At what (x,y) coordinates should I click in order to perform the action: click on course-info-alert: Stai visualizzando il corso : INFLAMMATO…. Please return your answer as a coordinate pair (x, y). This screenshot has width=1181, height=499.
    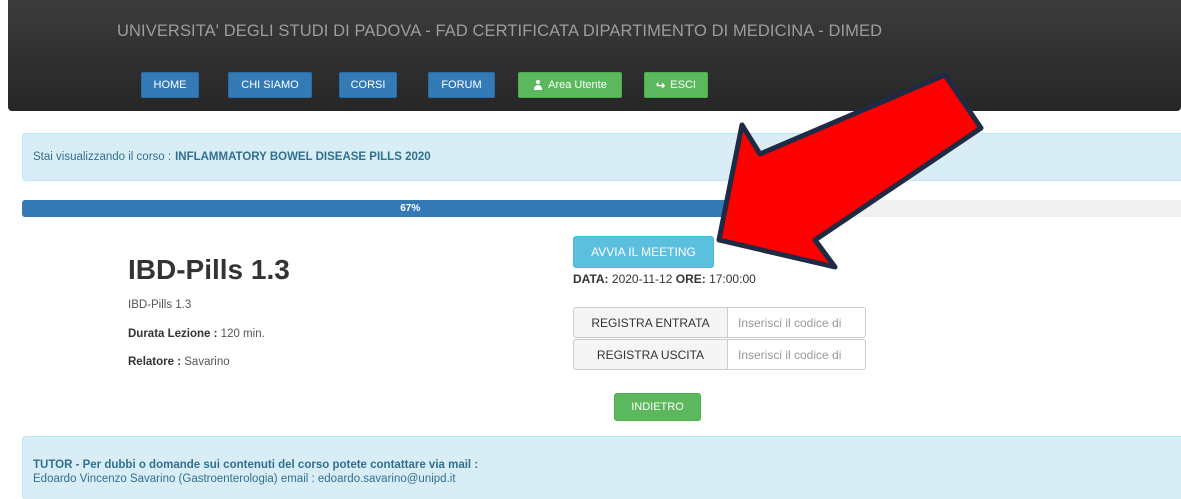
    Looking at the image, I should click on (601, 157).